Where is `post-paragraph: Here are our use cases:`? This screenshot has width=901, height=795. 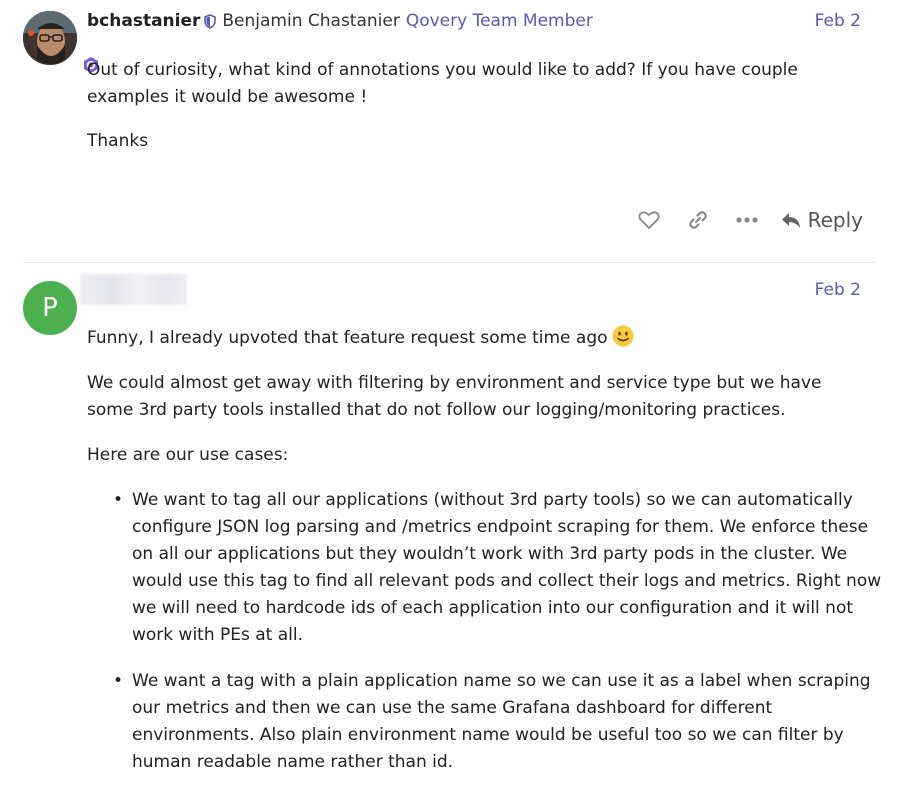 post-paragraph: Here are our use cases: is located at coordinates (188, 455).